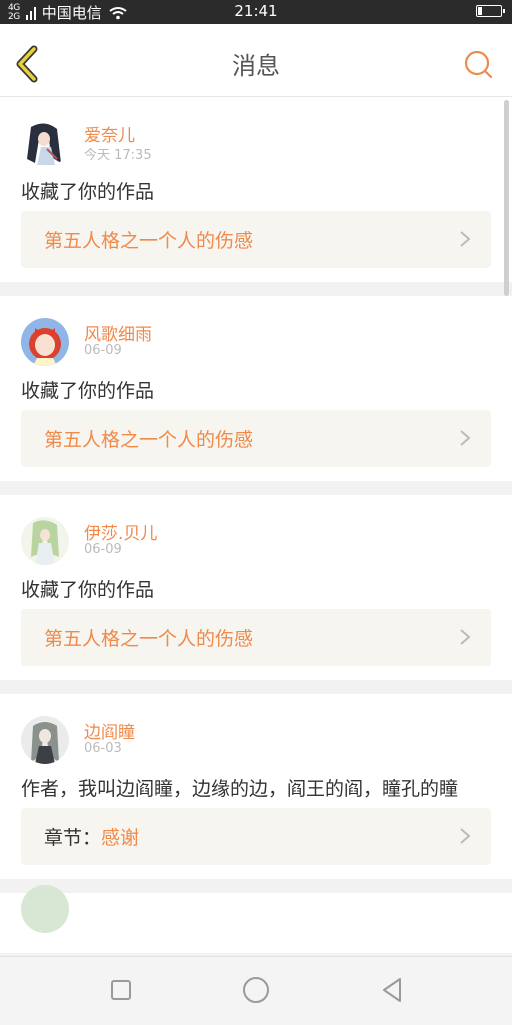 The image size is (512, 1025). I want to click on avatar-anime-girl-grey-hair-icon, so click(45, 740).